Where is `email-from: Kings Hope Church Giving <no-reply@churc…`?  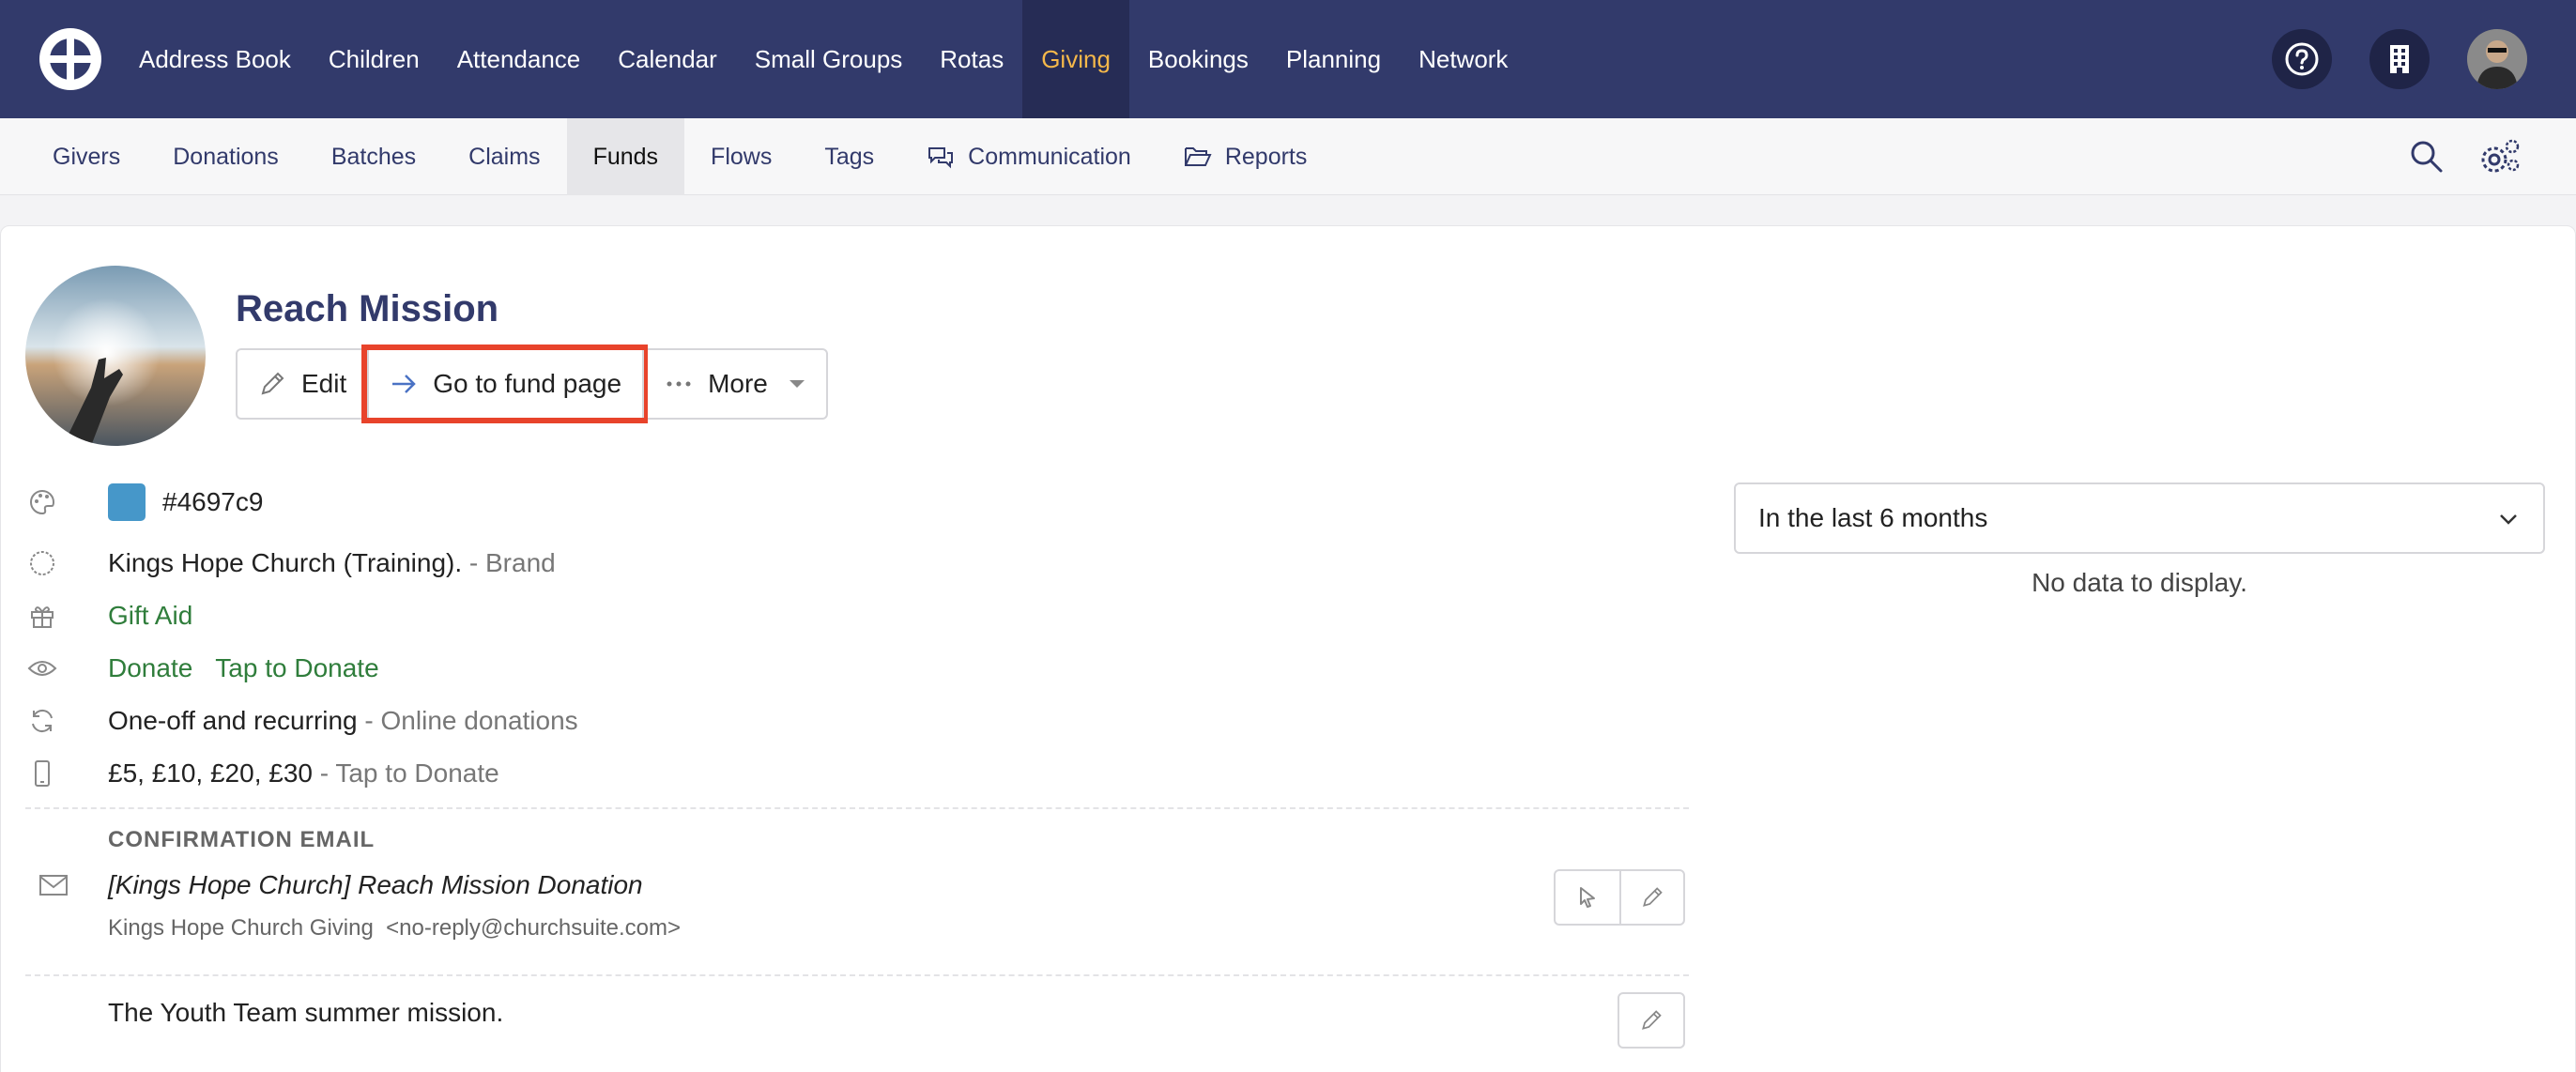
email-from: Kings Hope Church Giving <no-reply@churc… is located at coordinates (395, 928).